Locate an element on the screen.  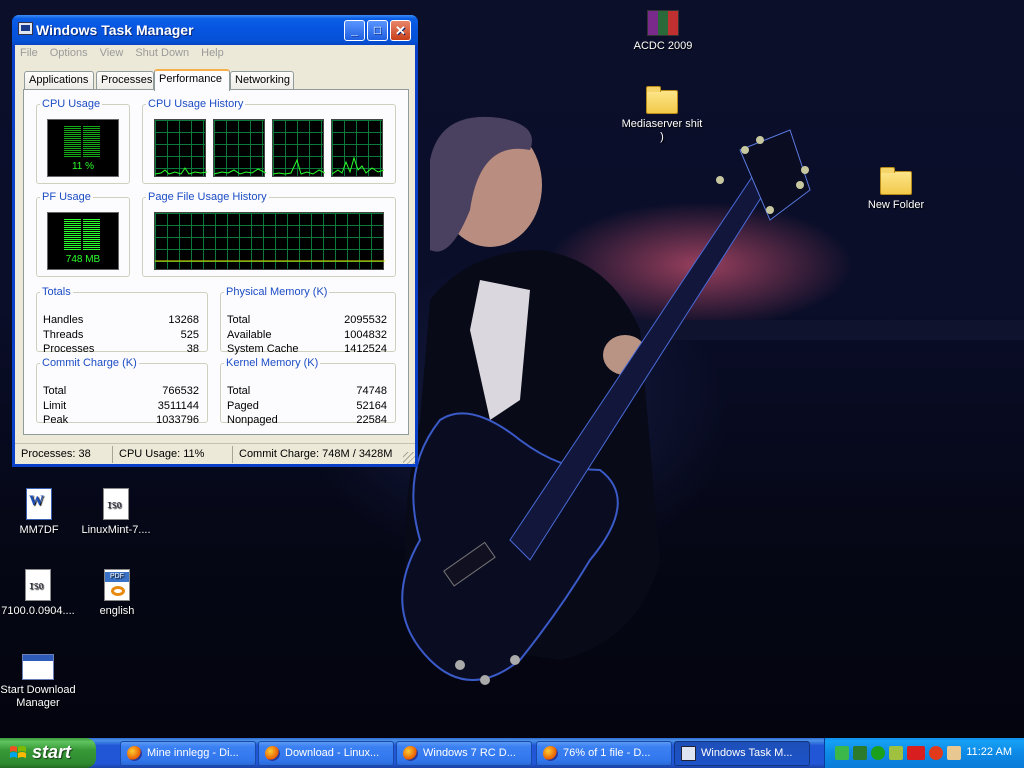
stat-label: Processes is located at coordinates (69, 349).